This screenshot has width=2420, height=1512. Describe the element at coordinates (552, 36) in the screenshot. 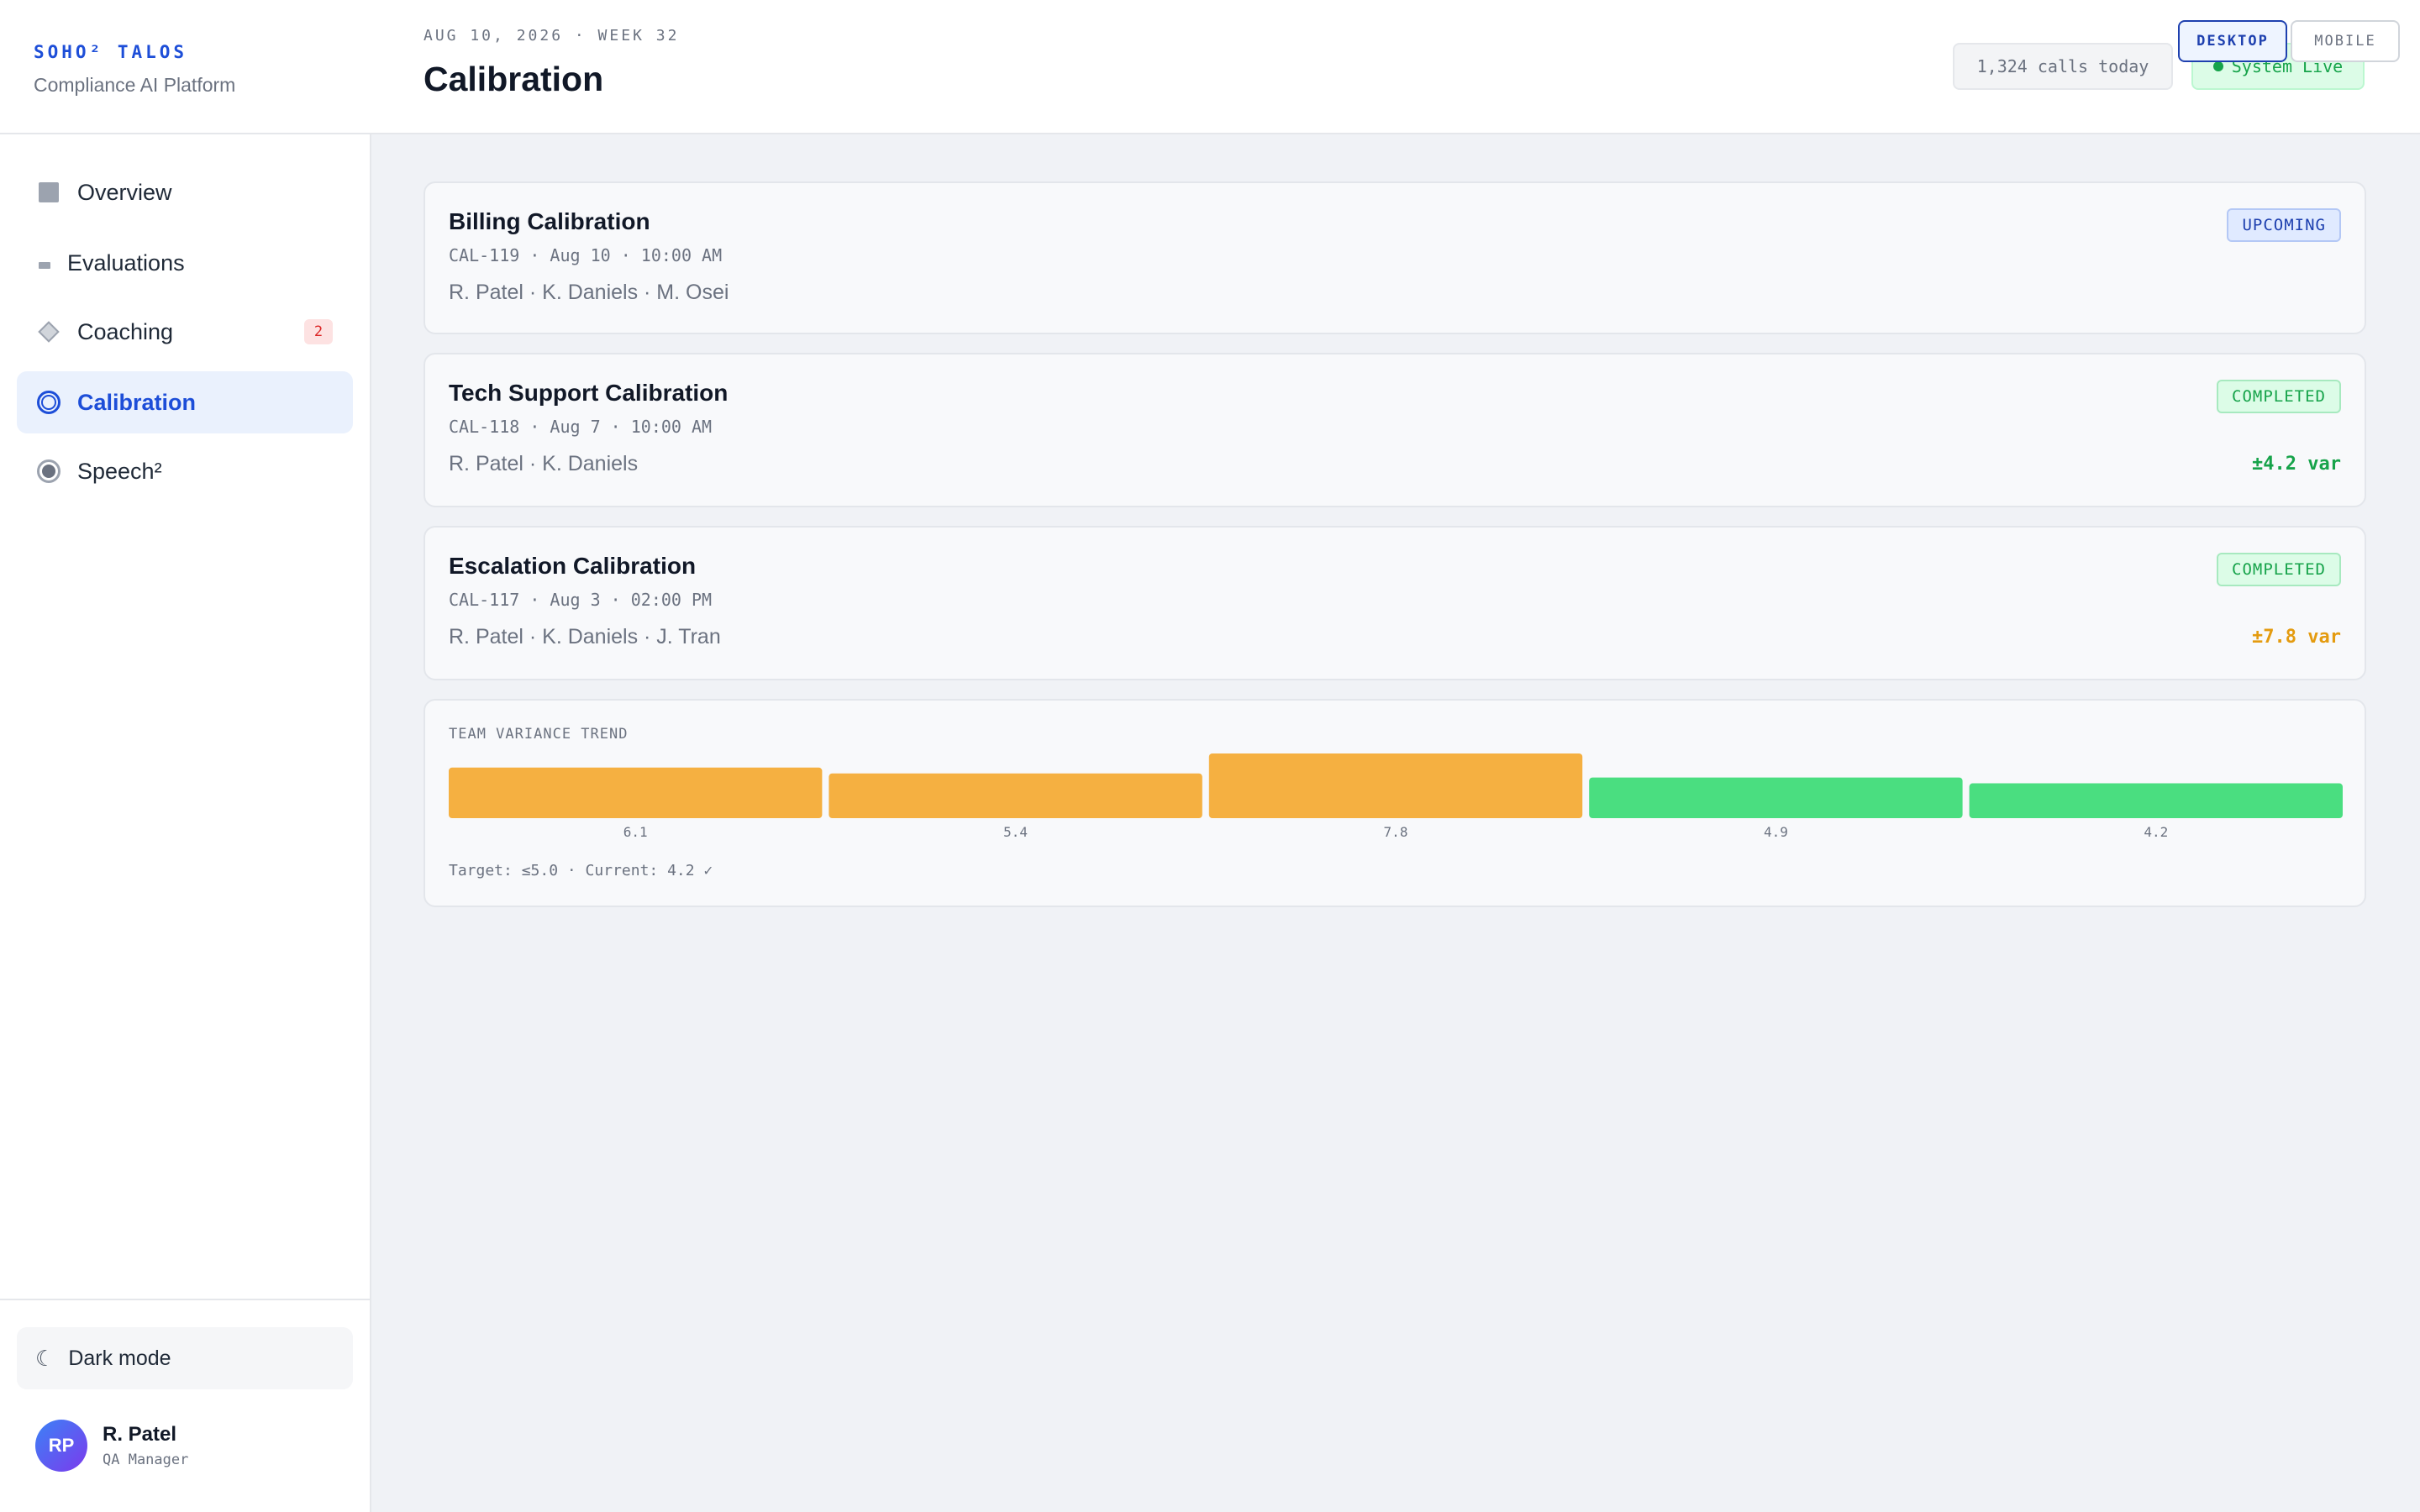

I see `page-date: AUG 10, 2026 · WEEK 32` at that location.